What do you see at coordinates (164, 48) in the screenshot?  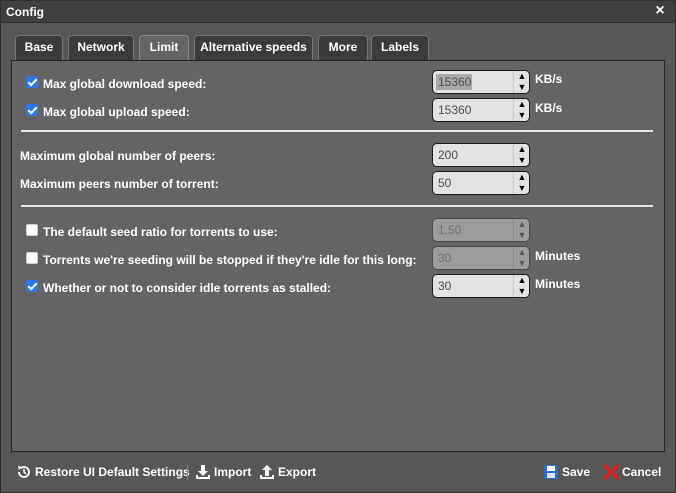 I see `tab-limit: Limit` at bounding box center [164, 48].